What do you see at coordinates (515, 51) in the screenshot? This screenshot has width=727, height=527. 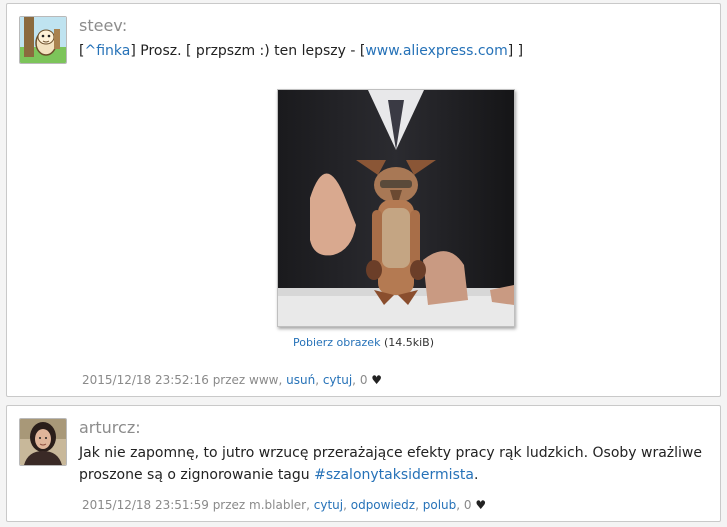 I see `body-text-end: ] ]` at bounding box center [515, 51].